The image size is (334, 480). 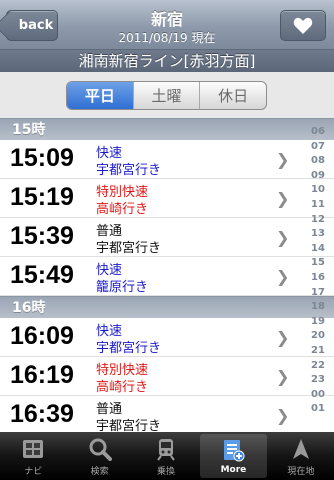 What do you see at coordinates (36, 25) in the screenshot?
I see `back-button-label: back` at bounding box center [36, 25].